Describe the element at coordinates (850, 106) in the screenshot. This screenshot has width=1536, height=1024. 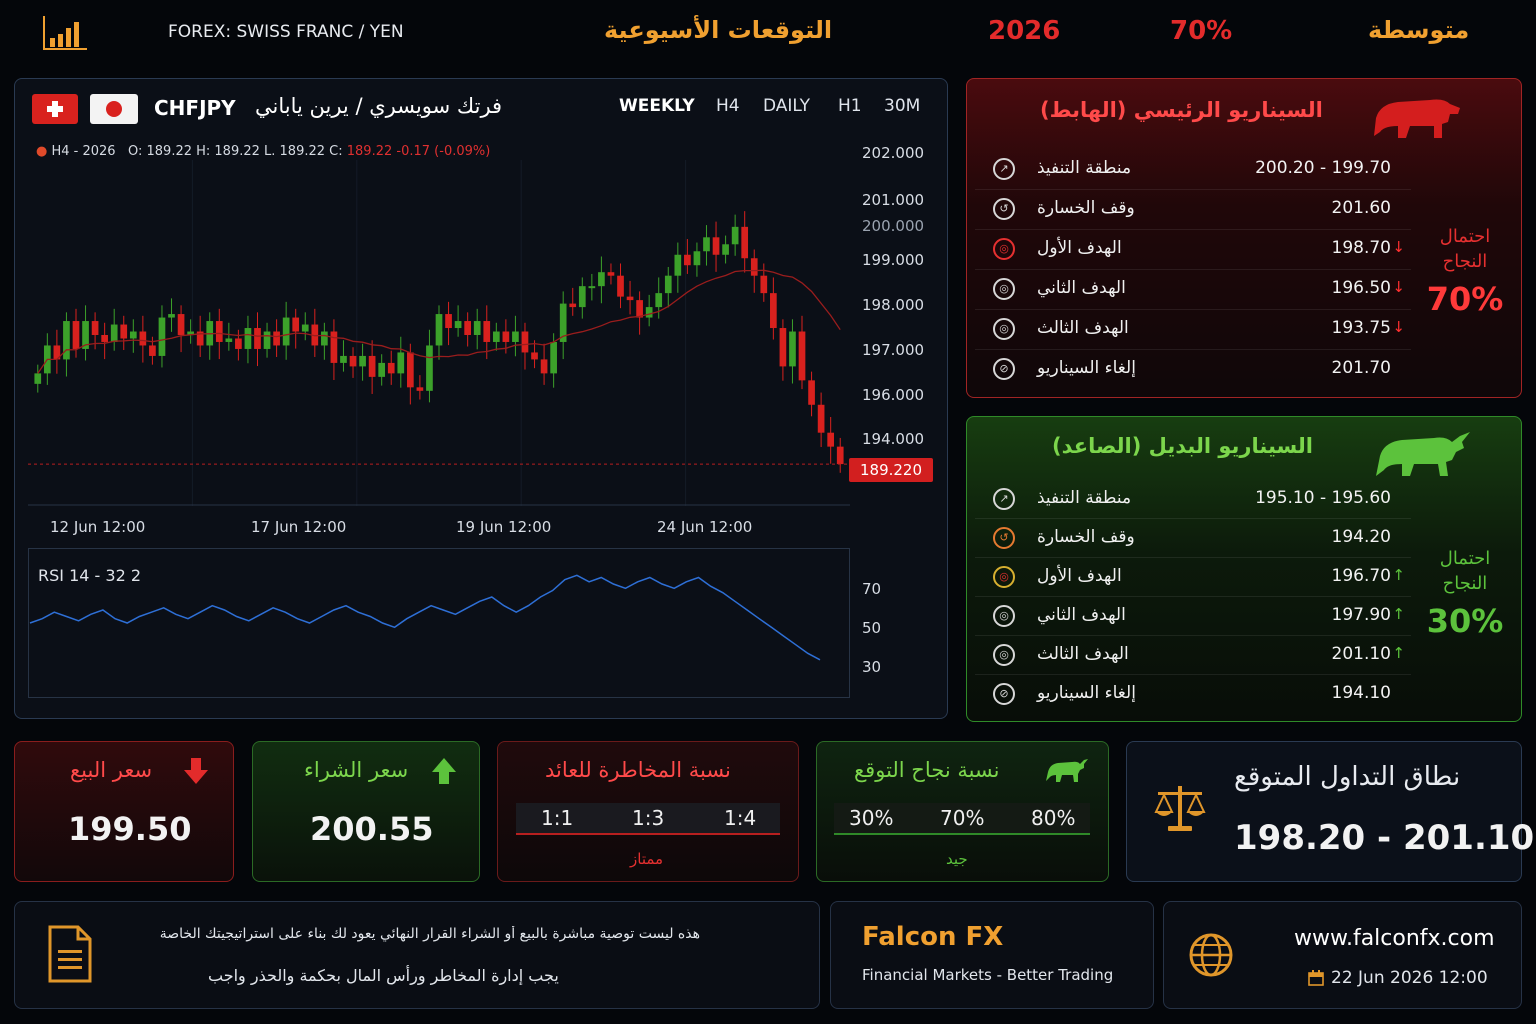
I see `tab-h1: H1` at that location.